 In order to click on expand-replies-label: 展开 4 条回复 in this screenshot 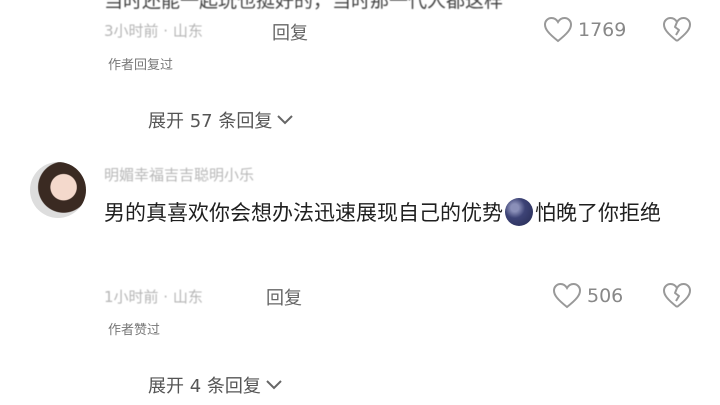, I will do `click(204, 386)`.